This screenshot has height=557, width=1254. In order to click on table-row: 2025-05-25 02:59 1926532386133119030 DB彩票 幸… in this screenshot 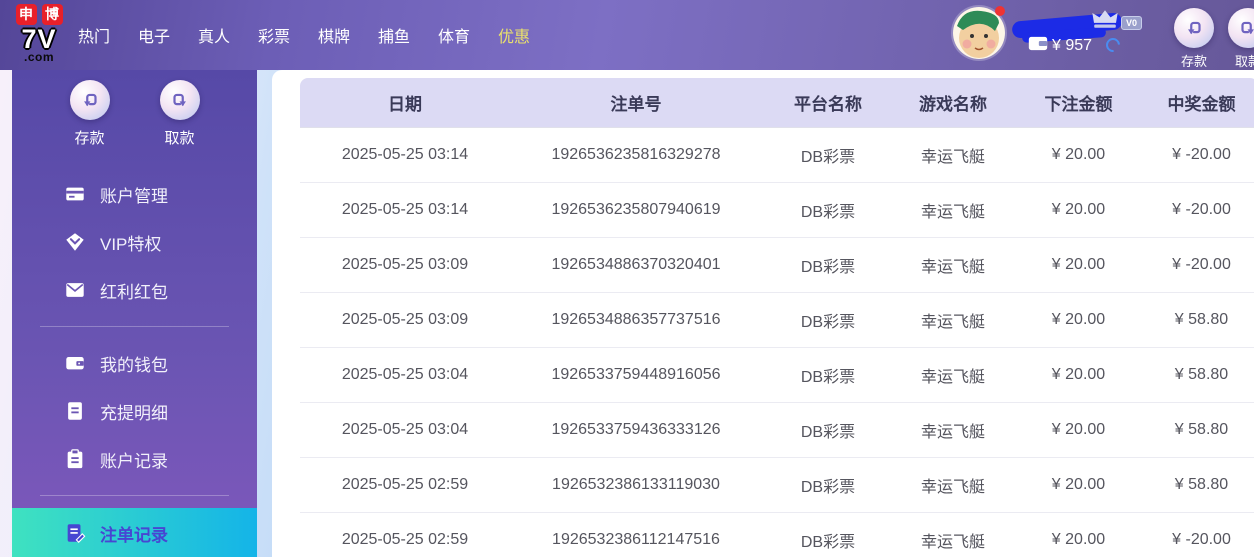, I will do `click(777, 485)`.